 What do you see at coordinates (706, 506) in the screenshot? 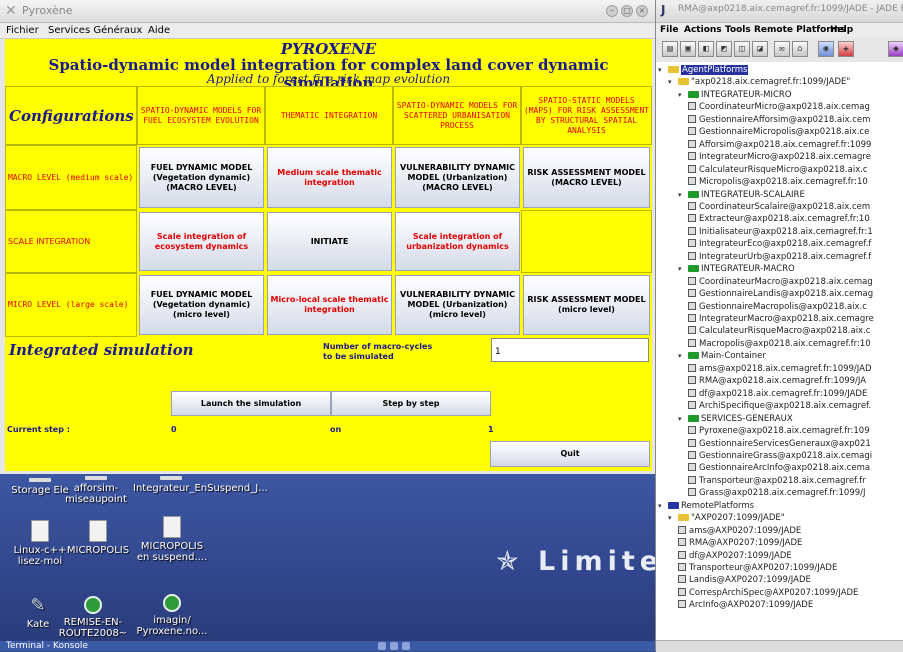
I see `tree-node-remote: ▾ RemotePlatforms` at bounding box center [706, 506].